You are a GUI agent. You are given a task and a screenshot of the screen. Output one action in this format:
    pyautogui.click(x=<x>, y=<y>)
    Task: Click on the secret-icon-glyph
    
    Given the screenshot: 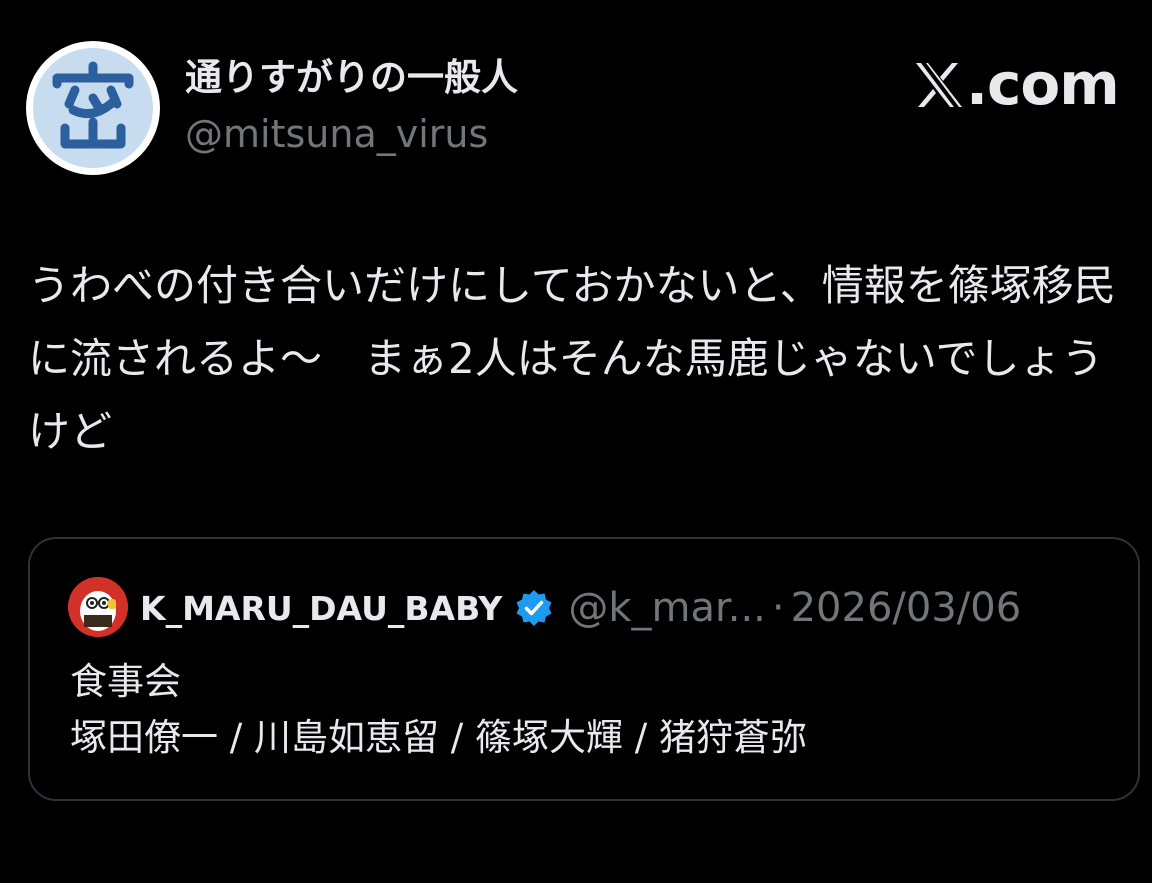 What is the action you would take?
    pyautogui.click(x=93, y=105)
    